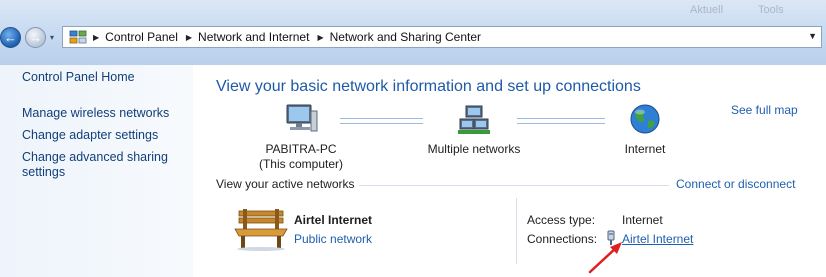  I want to click on access-type-value: Internet, so click(642, 220).